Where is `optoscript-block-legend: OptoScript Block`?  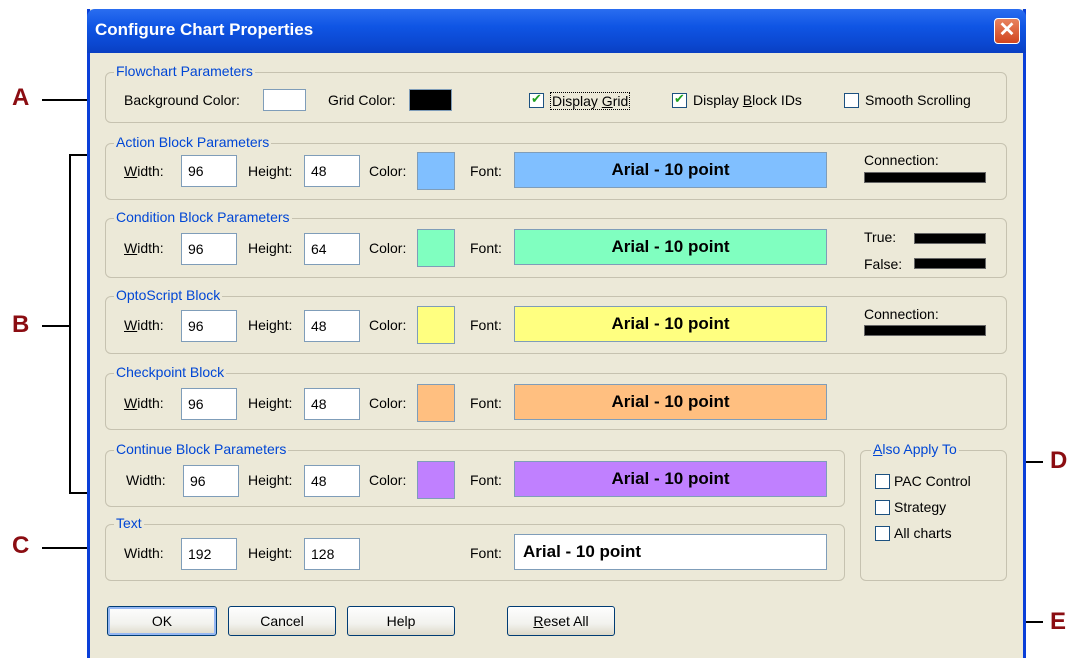 optoscript-block-legend: OptoScript Block is located at coordinates (168, 295).